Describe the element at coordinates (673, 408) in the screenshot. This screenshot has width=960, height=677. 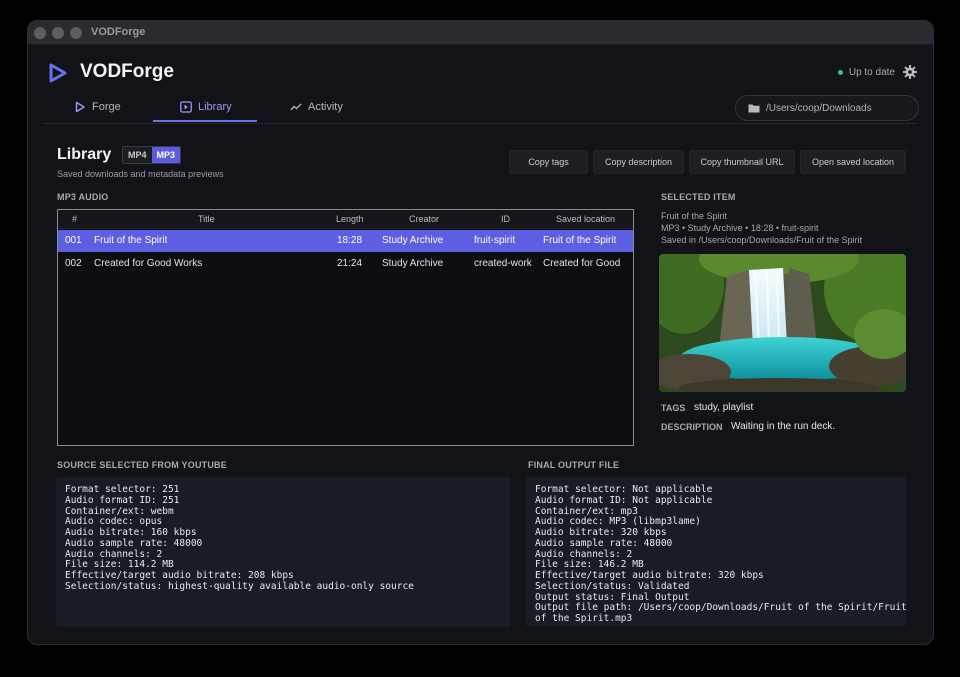
I see `tags-label: TAGS` at that location.